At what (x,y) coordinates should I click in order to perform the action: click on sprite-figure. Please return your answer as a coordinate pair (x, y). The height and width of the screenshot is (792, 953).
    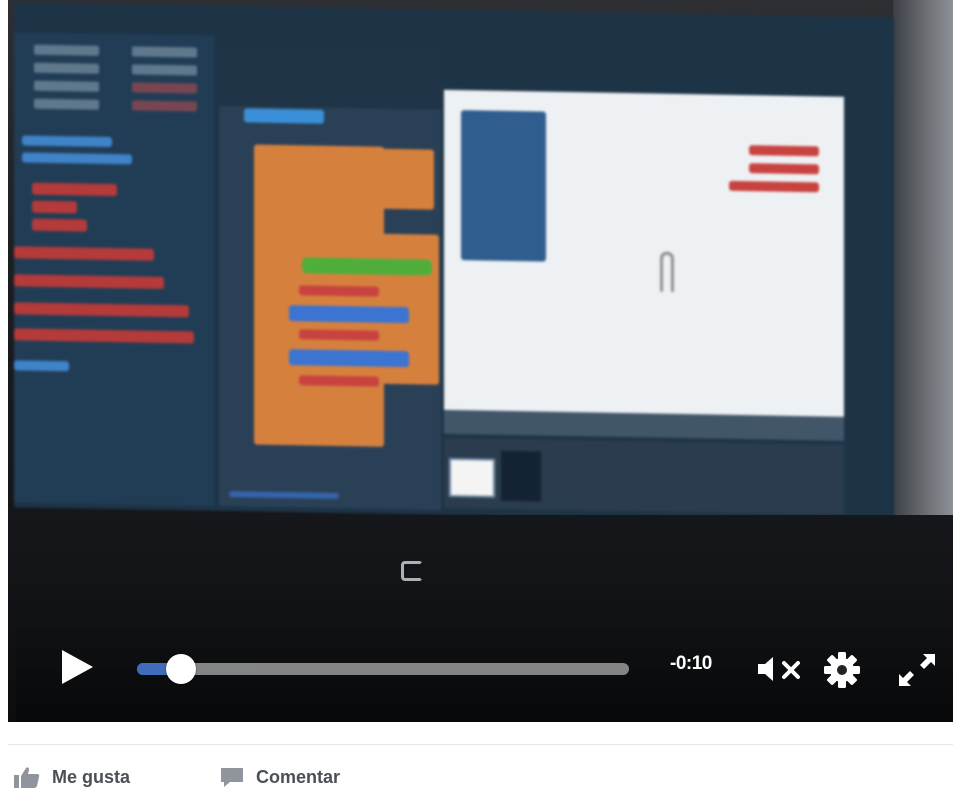
    Looking at the image, I should click on (667, 271).